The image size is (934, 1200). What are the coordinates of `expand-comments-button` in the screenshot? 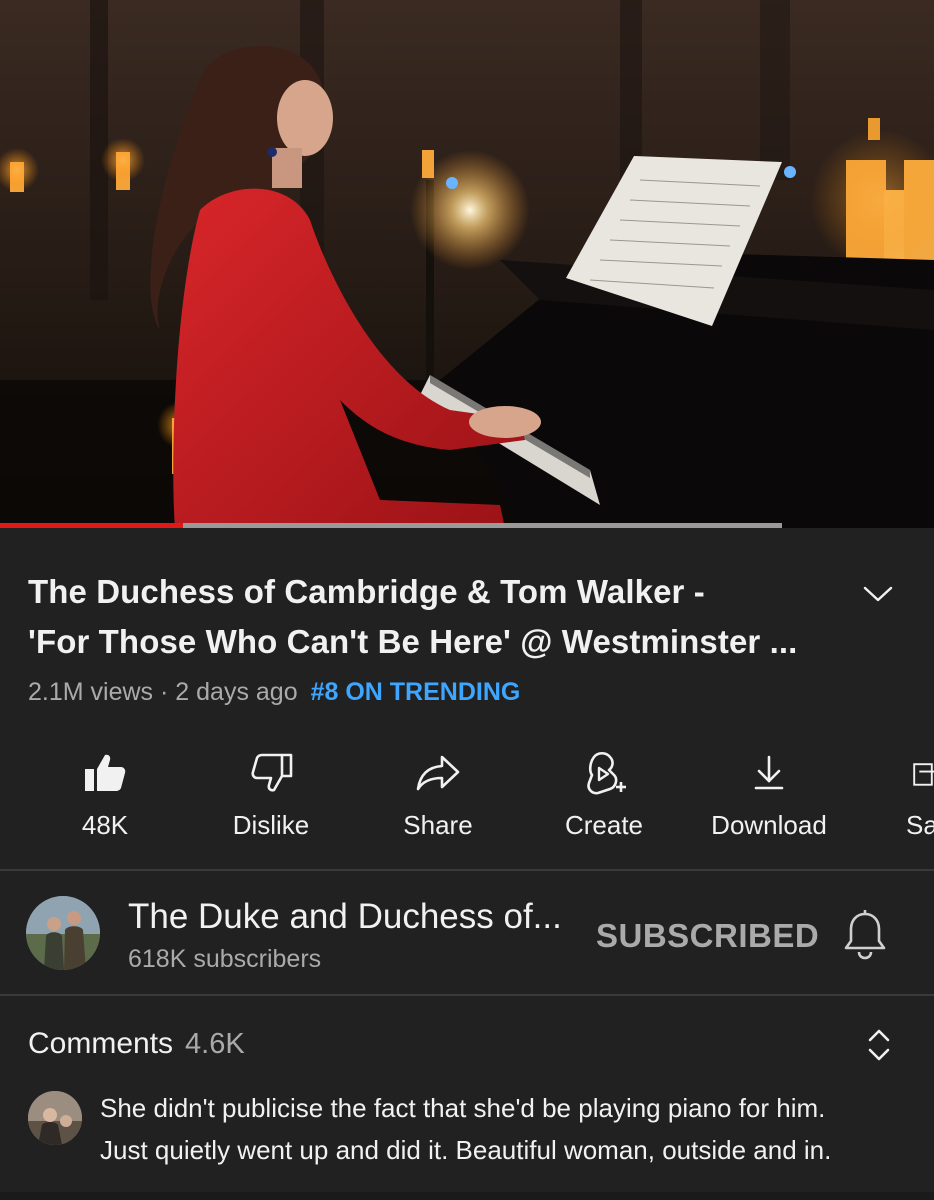 It's located at (879, 1045).